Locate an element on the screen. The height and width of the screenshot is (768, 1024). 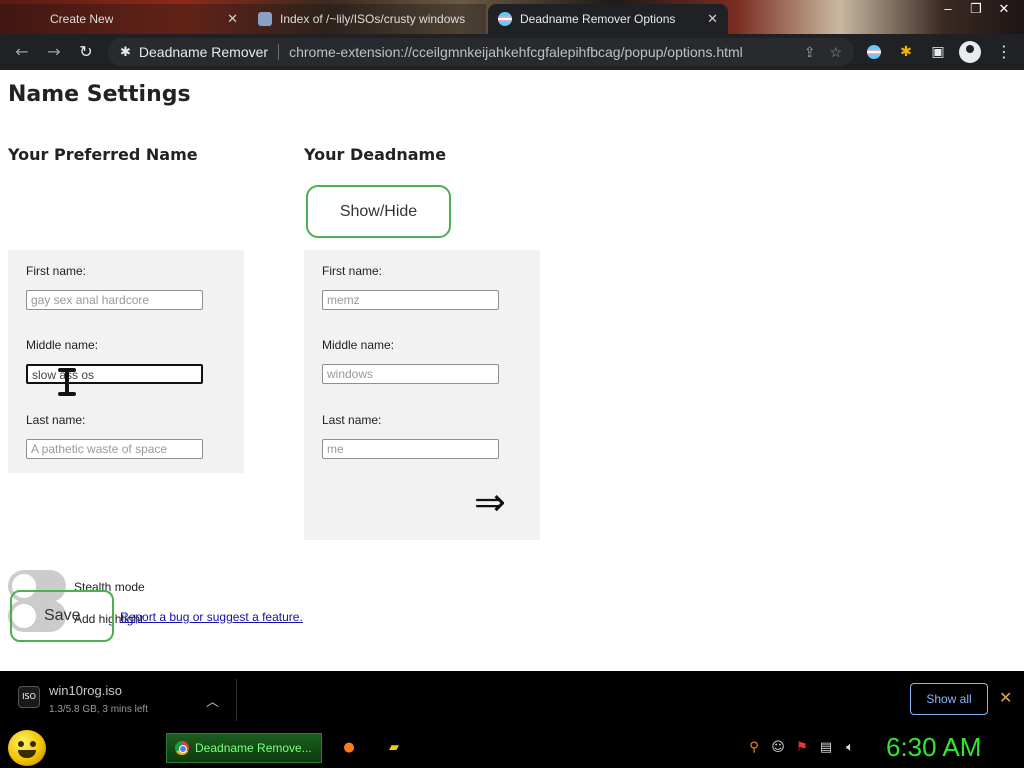
extensions-puzzle-icon: ✱ is located at coordinates (906, 52).